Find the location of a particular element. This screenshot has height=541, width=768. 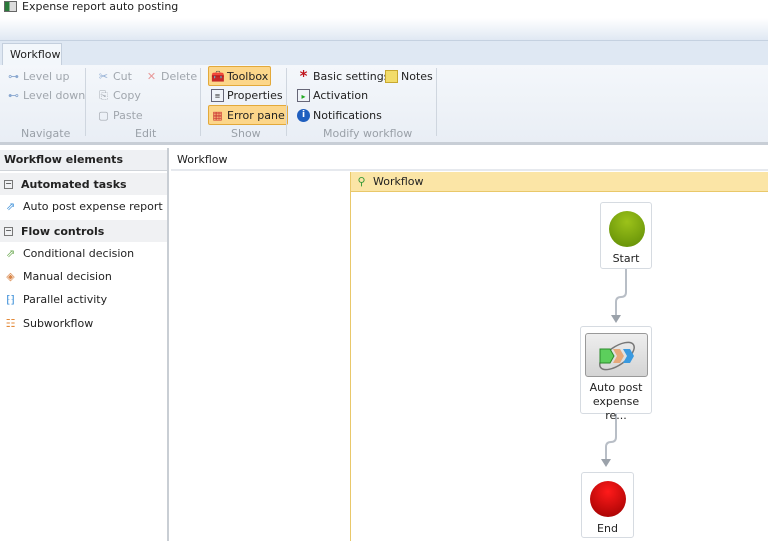

connector-start-task is located at coordinates (621, 292).